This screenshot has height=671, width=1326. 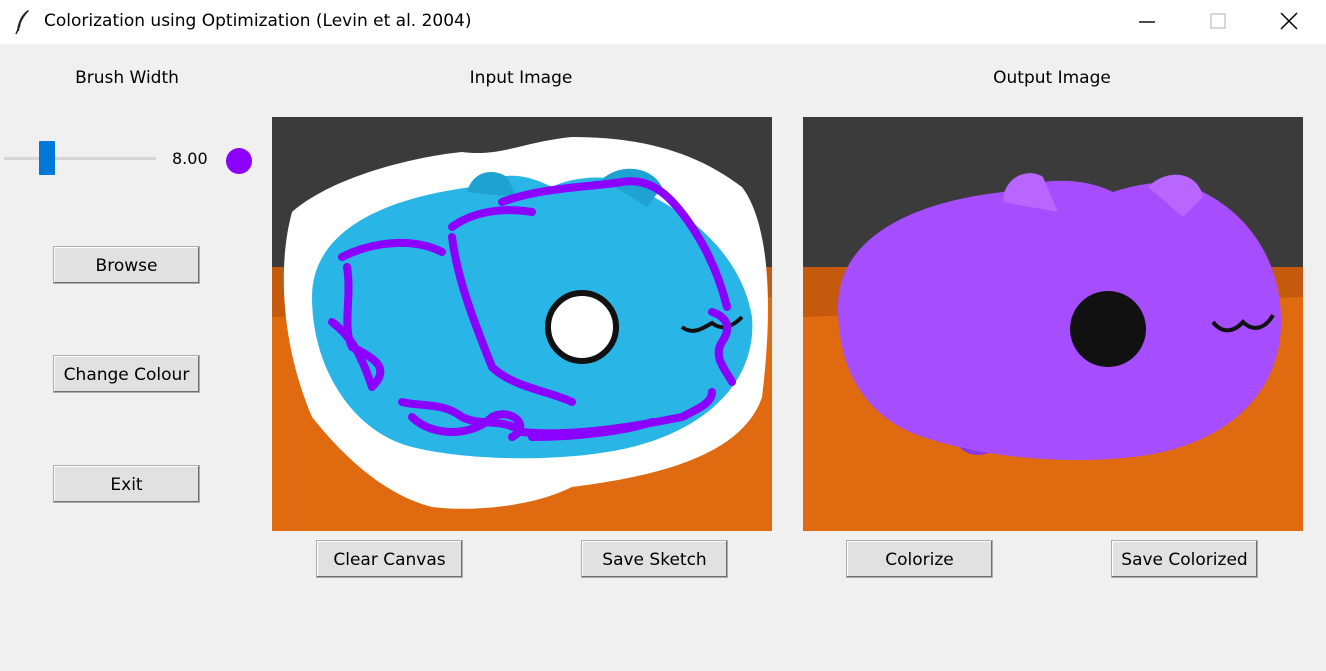 I want to click on exit-button: Exit, so click(x=126, y=484).